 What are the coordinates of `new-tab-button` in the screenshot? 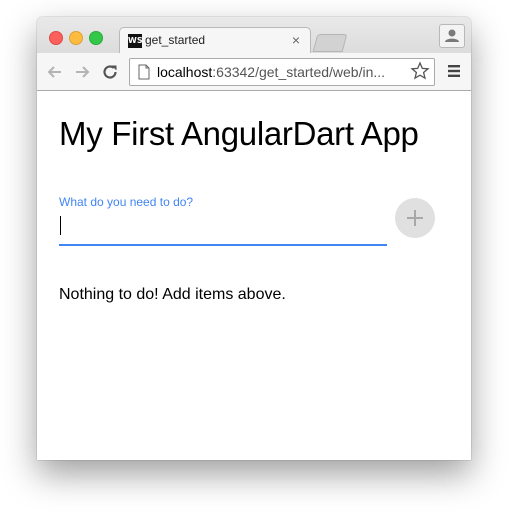 It's located at (330, 43).